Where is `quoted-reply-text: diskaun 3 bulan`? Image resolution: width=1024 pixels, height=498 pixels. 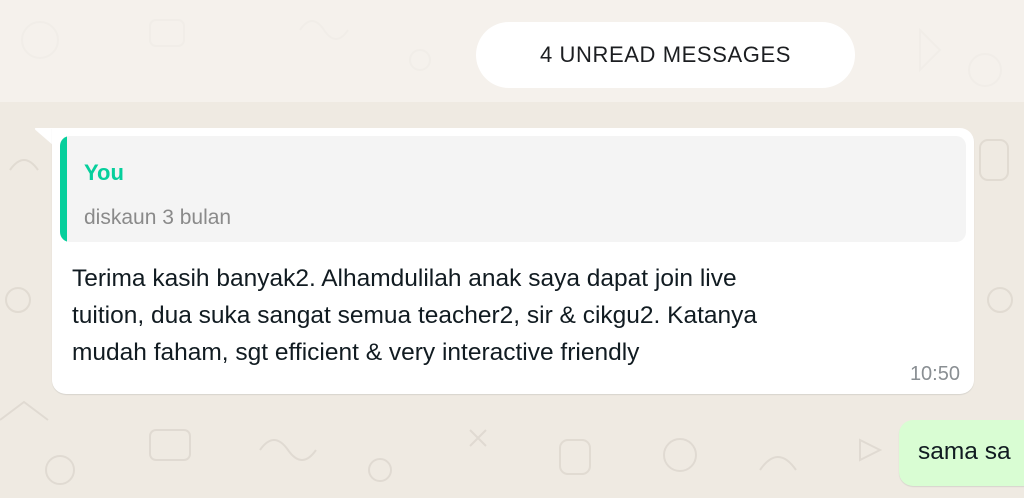
quoted-reply-text: diskaun 3 bulan is located at coordinates (158, 217).